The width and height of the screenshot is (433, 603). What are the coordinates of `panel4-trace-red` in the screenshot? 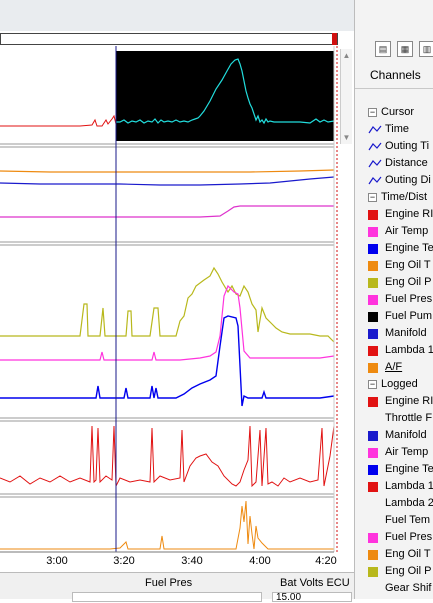 It's located at (167, 456).